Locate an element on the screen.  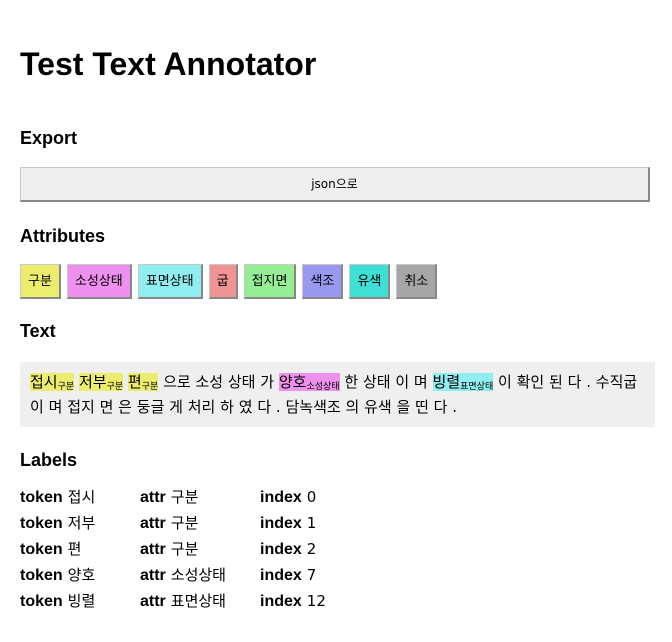
label-row: token 빙렬 attr 표면상태 index 12 is located at coordinates (337, 601).